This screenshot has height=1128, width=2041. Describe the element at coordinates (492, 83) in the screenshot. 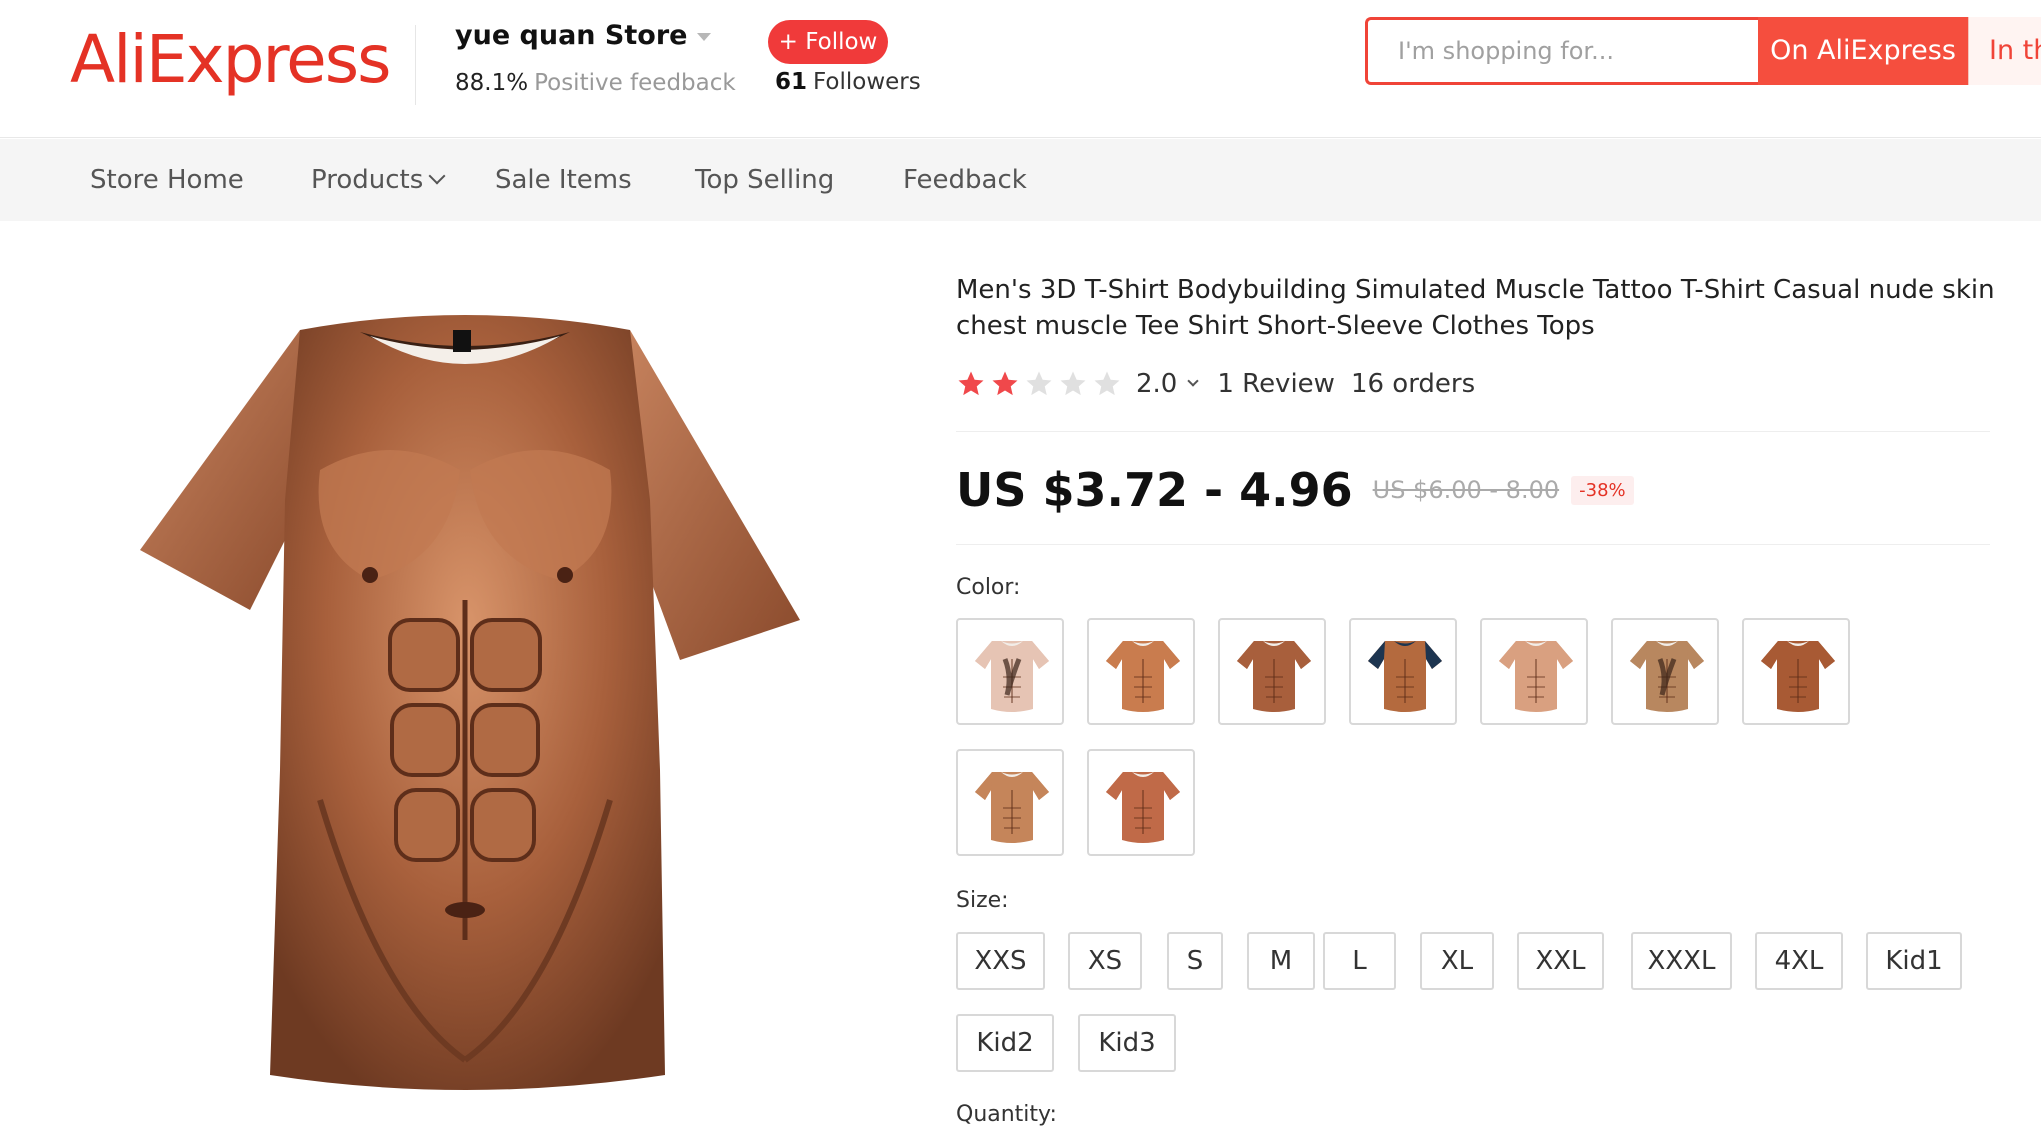

I see `feedback-value: 88.1%` at that location.